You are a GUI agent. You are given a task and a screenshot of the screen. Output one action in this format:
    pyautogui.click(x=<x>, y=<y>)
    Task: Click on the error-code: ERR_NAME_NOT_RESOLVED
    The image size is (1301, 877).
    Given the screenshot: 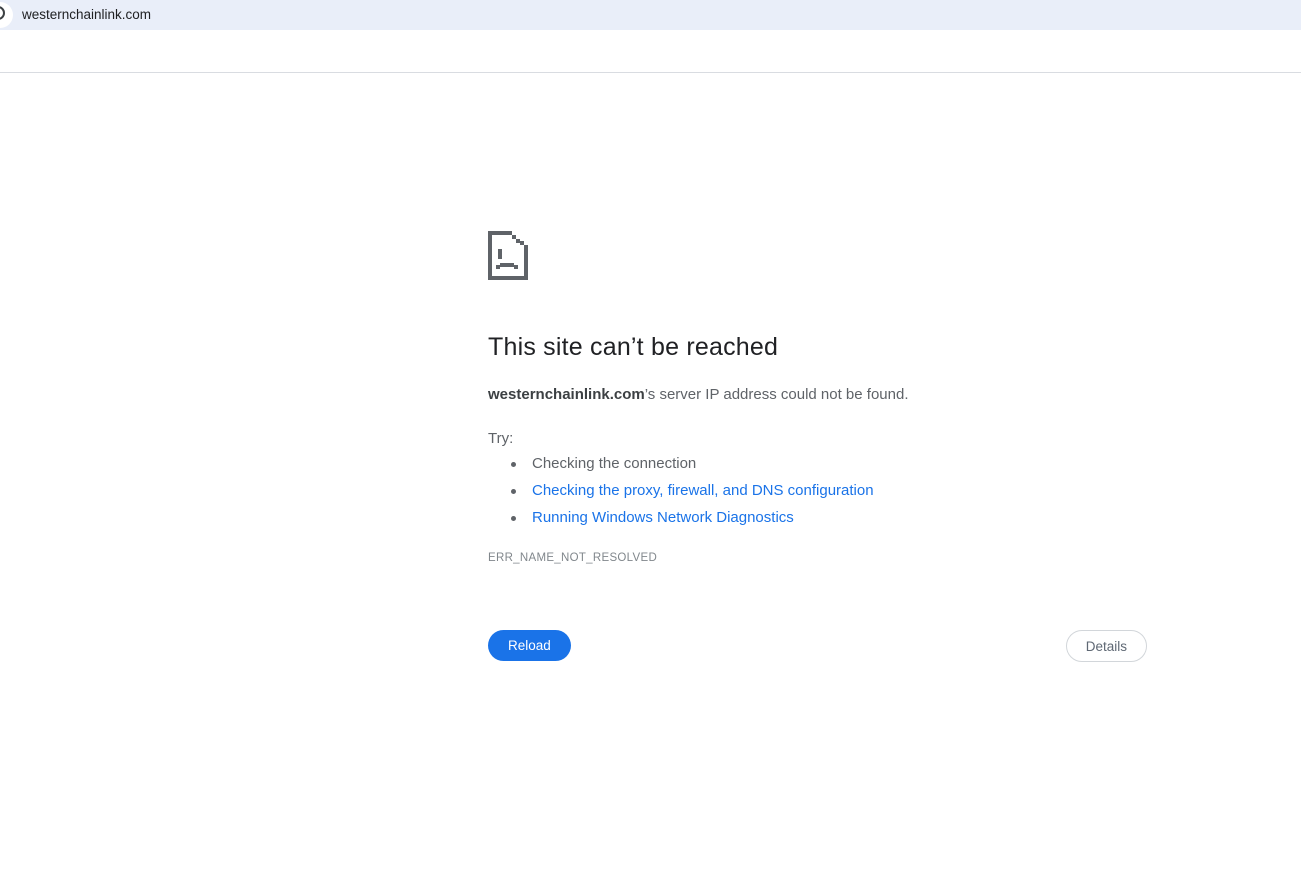 What is the action you would take?
    pyautogui.click(x=573, y=558)
    